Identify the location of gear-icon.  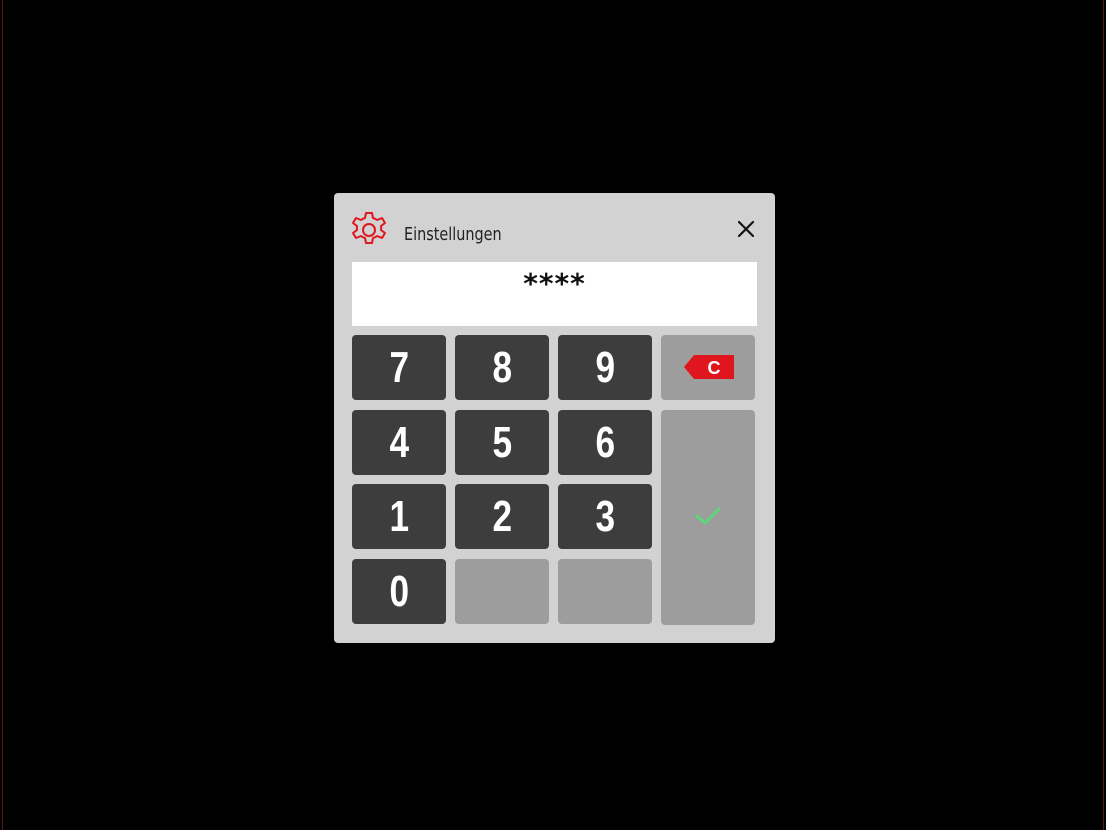
(369, 228).